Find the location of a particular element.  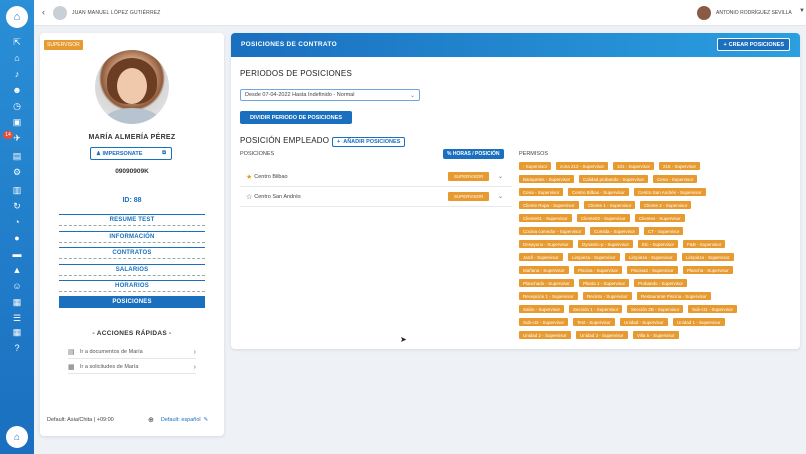

permission-tag: Cliente02 - Supervisor is located at coordinates (603, 218).